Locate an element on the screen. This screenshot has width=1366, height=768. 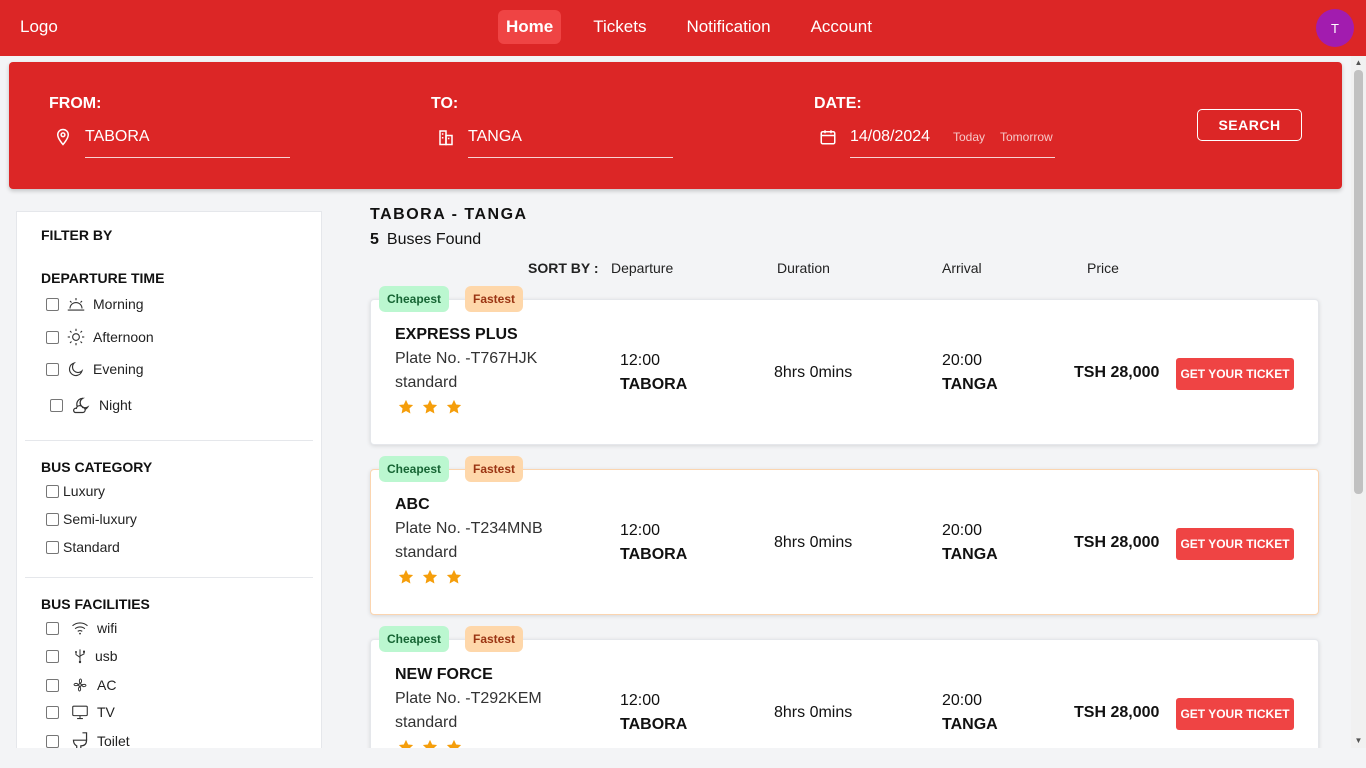
nav-home: Home is located at coordinates (530, 27).